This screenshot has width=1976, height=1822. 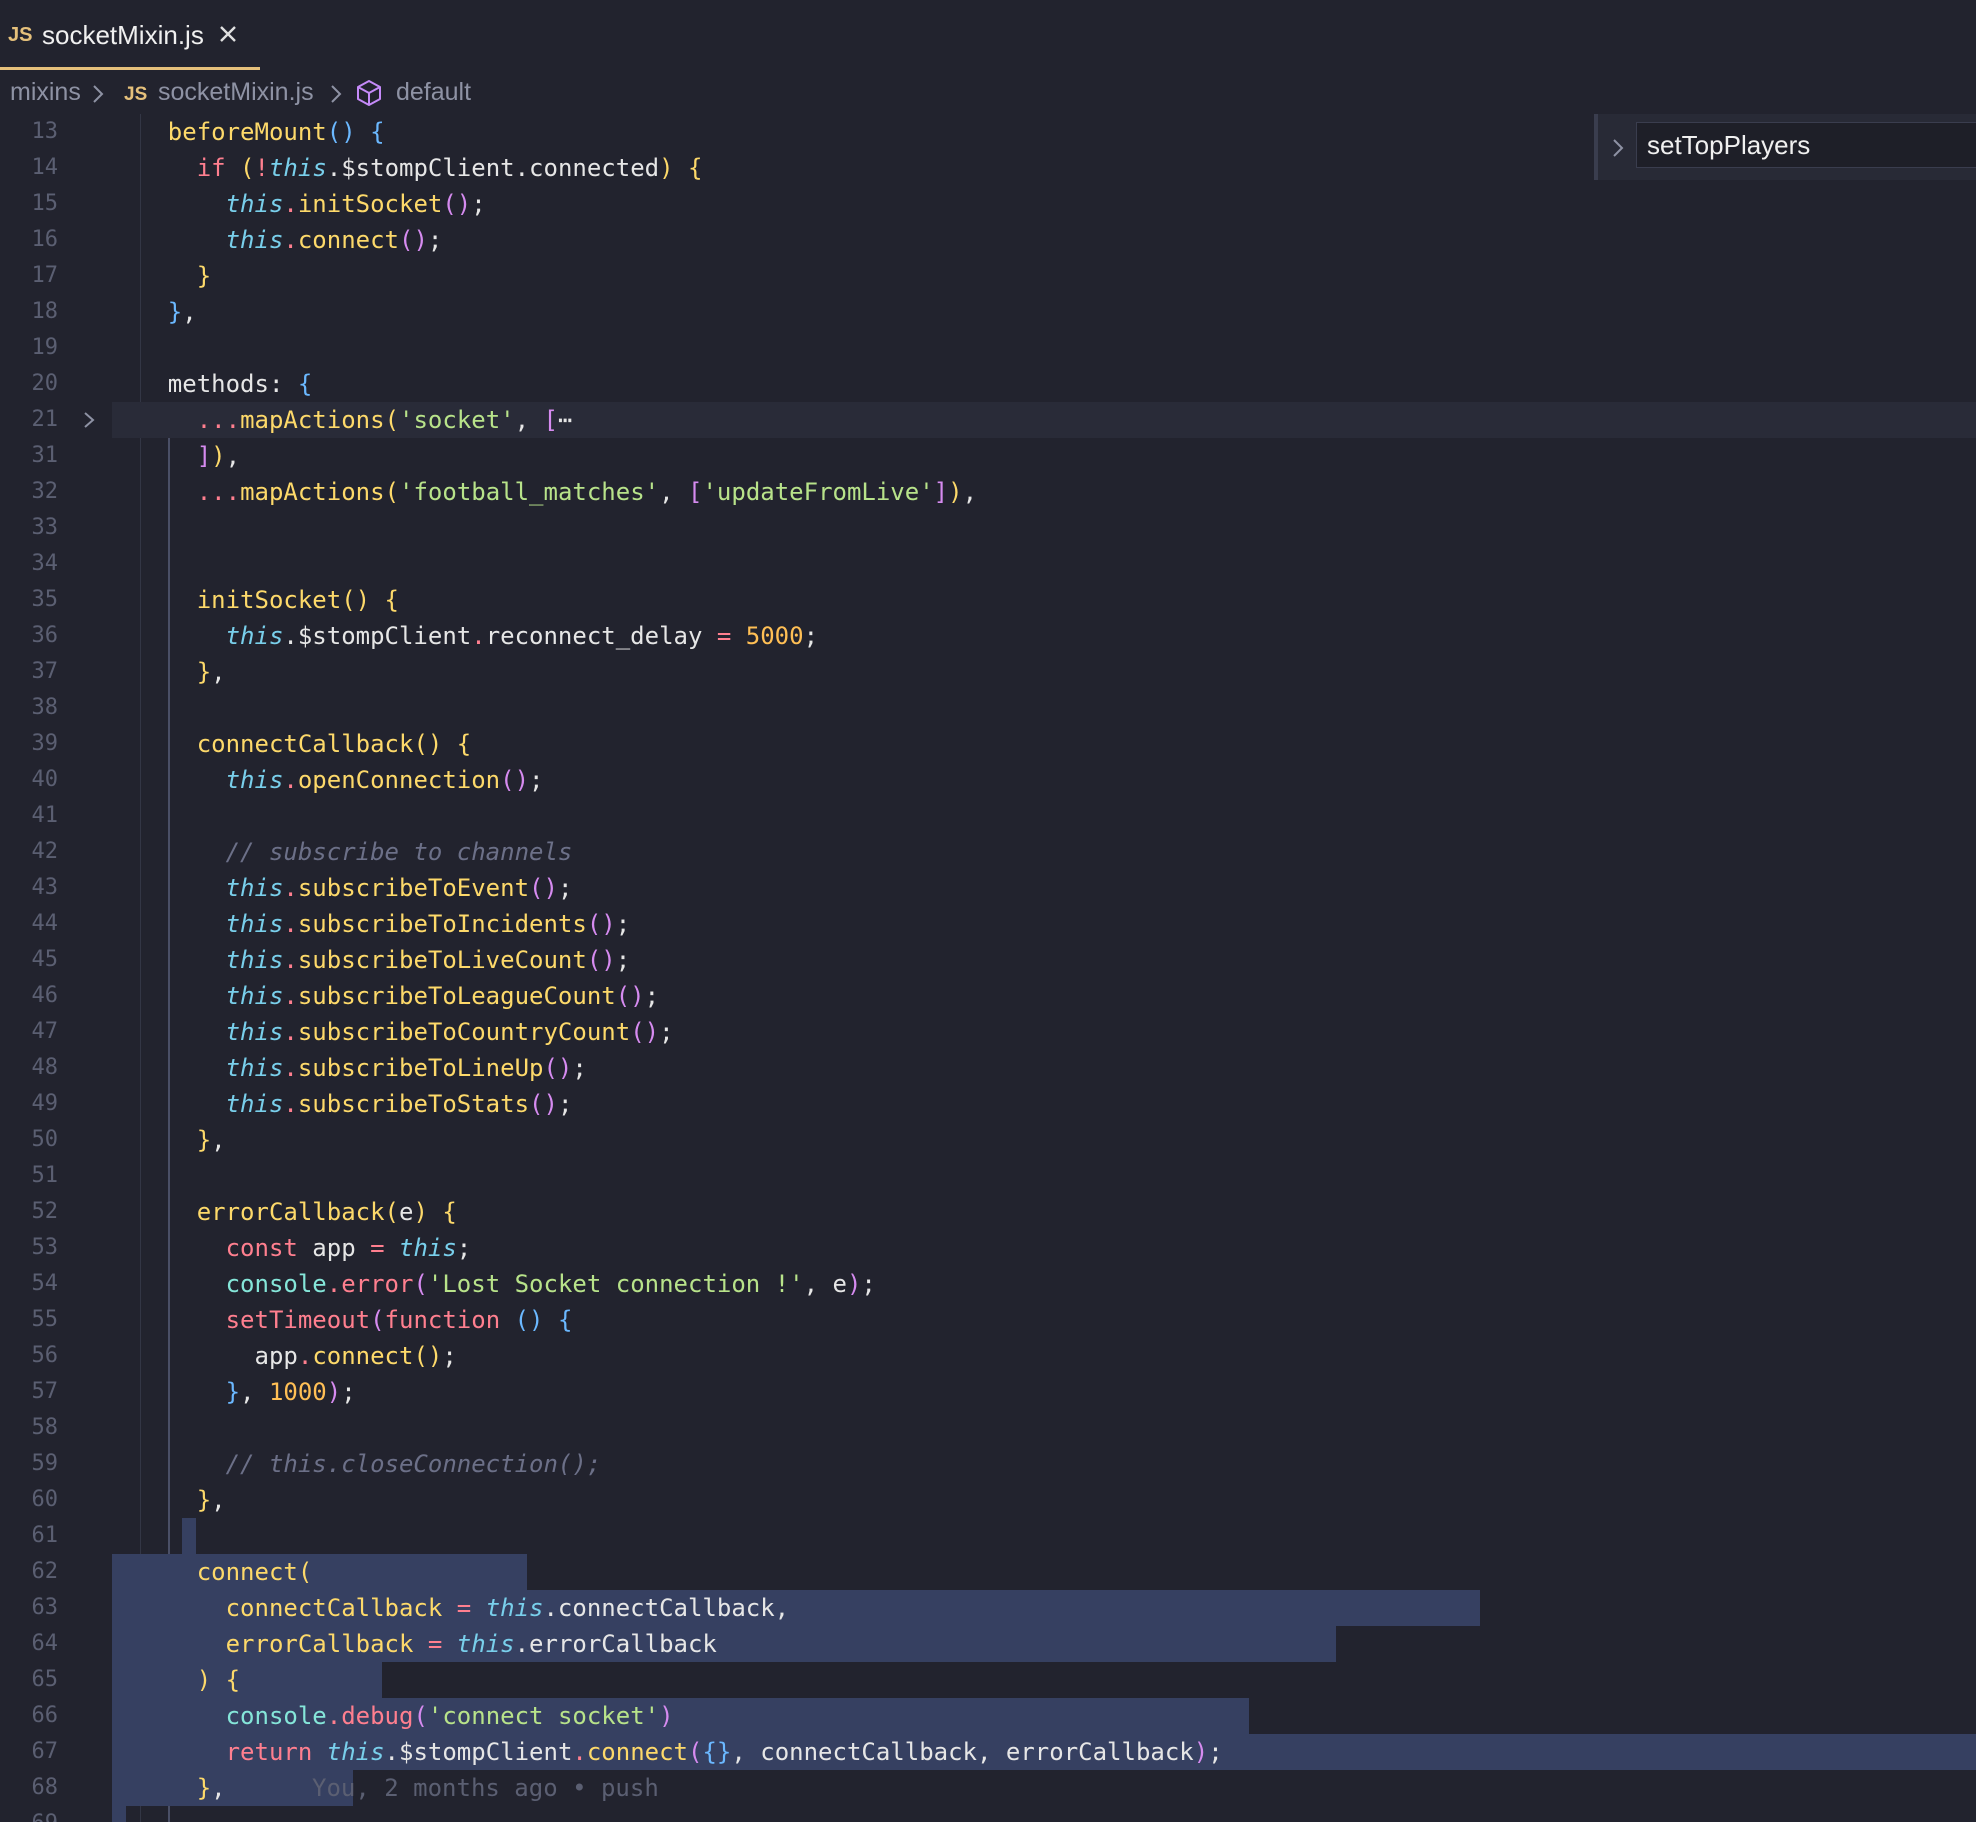 What do you see at coordinates (988, 888) in the screenshot?
I see `code-line: 43 this.subscribeToEvent();` at bounding box center [988, 888].